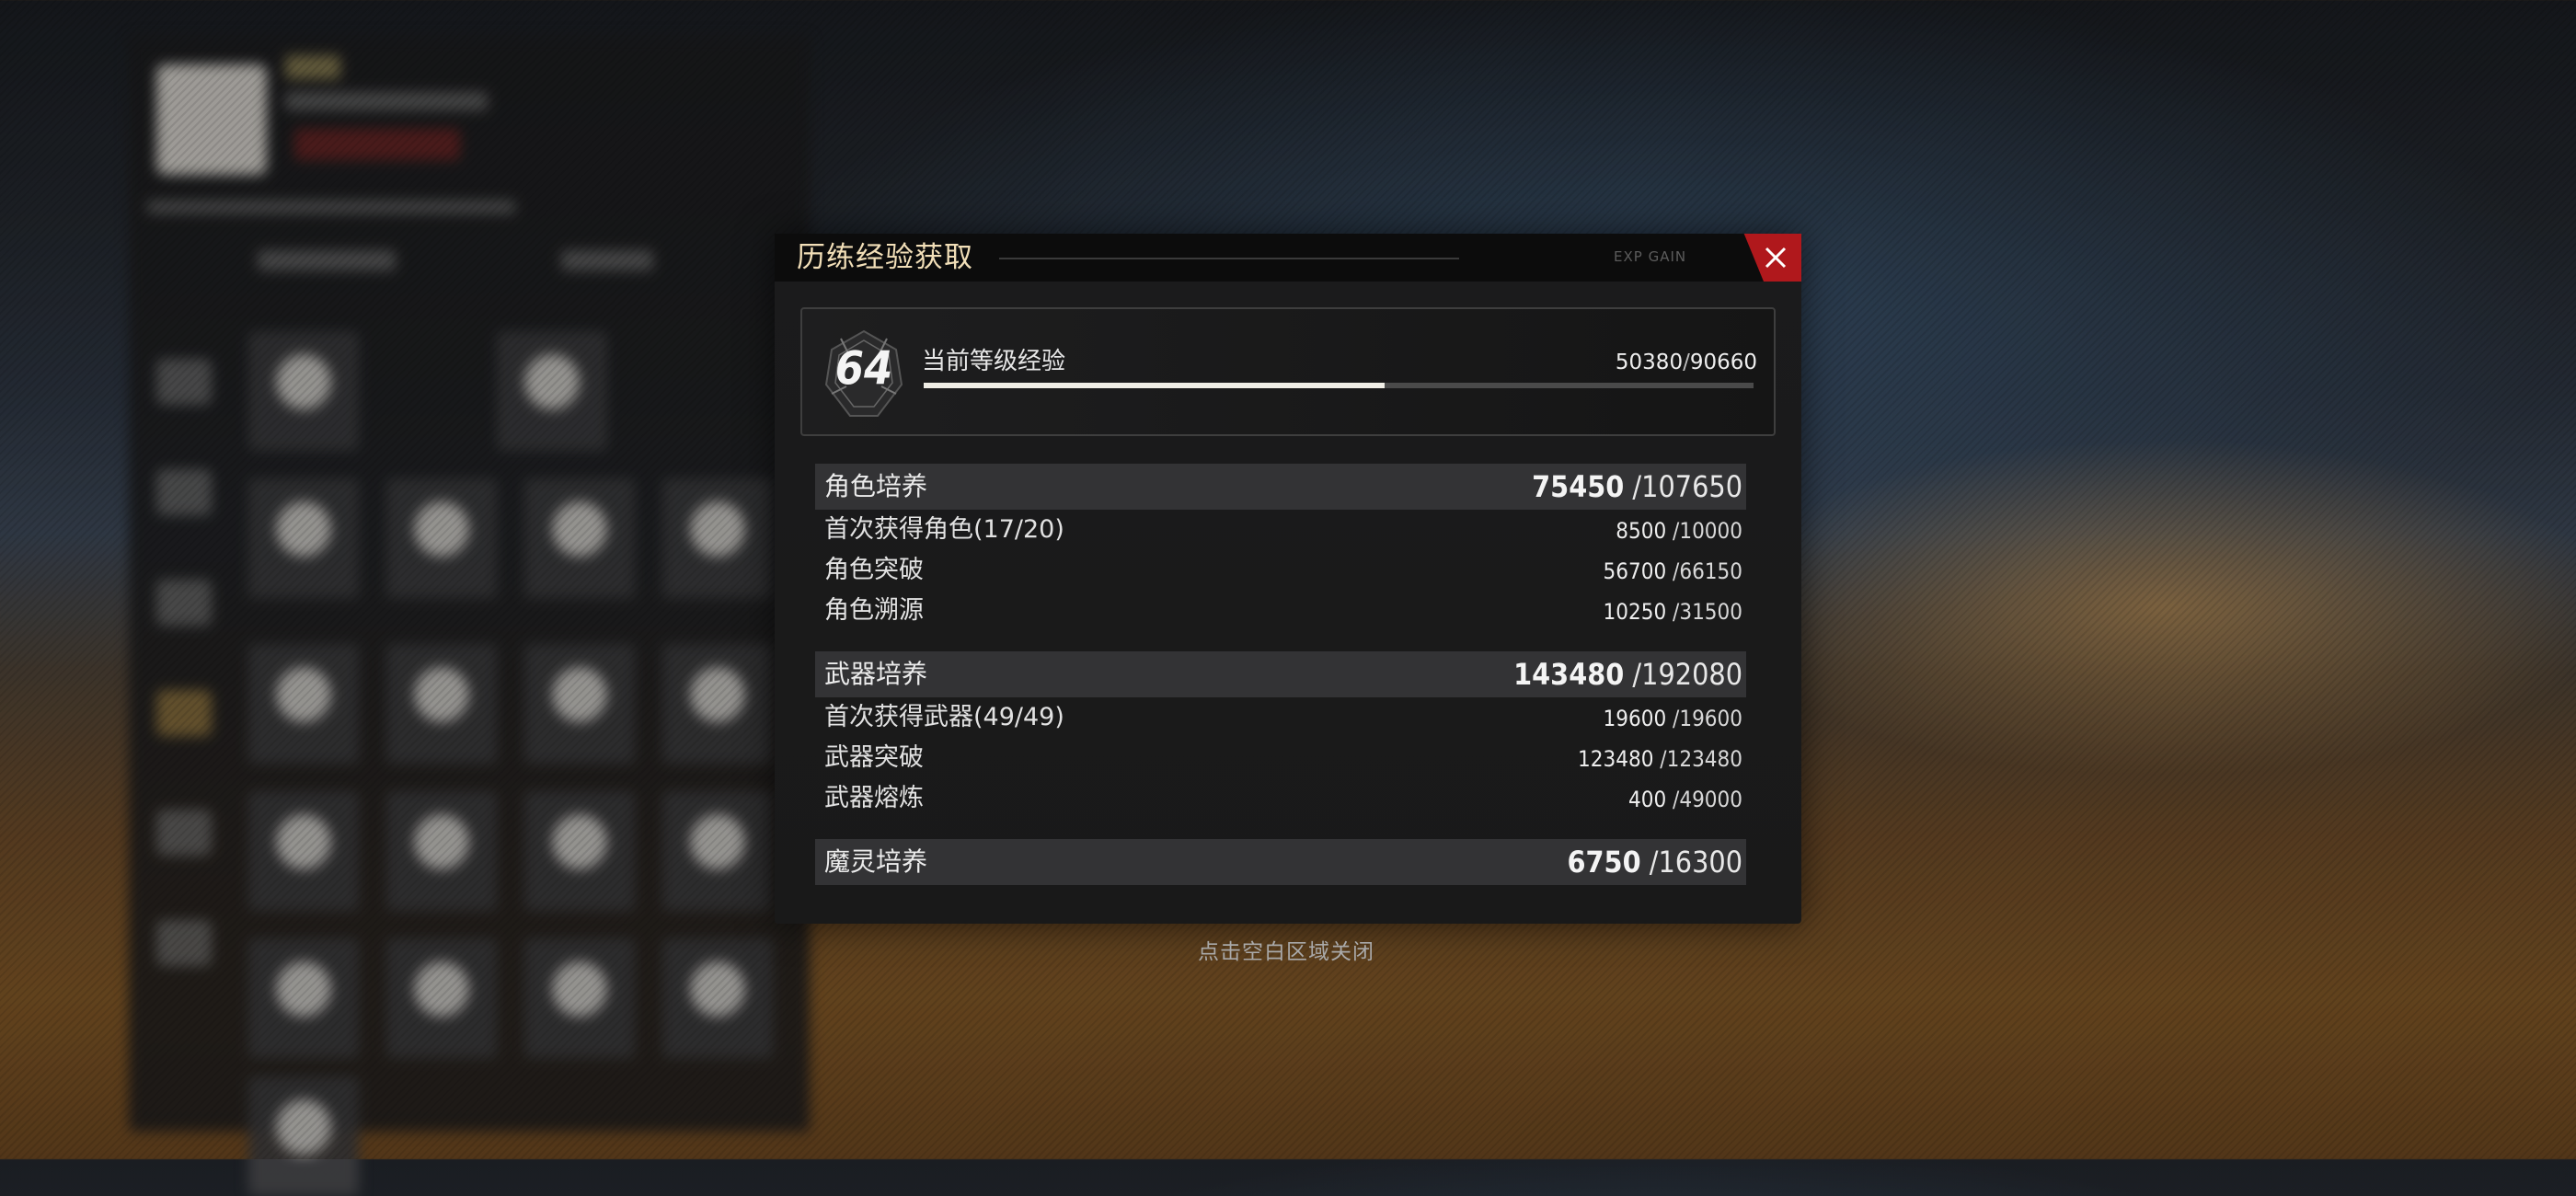 This screenshot has height=1196, width=2576. I want to click on level-exp-max: 90660, so click(1723, 362).